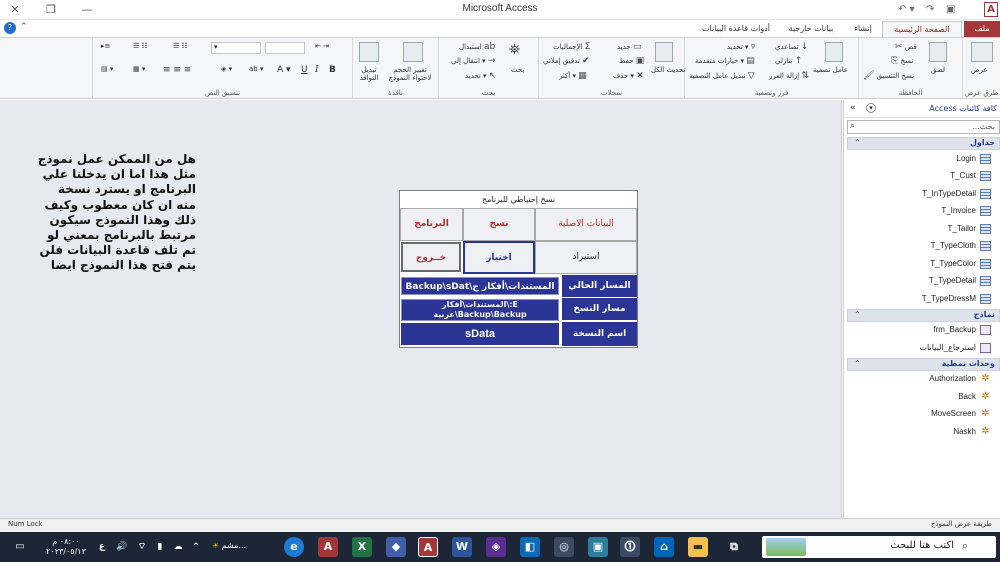 This screenshot has width=1000, height=562. I want to click on nav-section-modules: وحدات نمطية ⌃, so click(923, 364).